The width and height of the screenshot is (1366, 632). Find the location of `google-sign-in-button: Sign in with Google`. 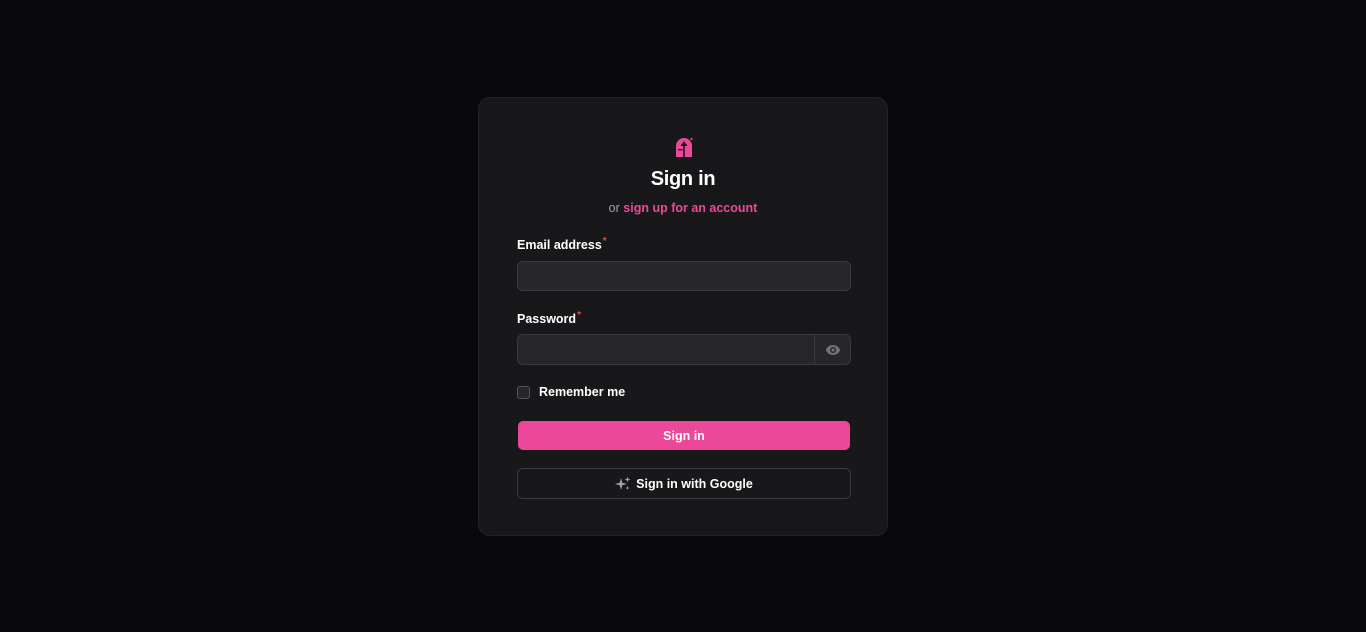

google-sign-in-button: Sign in with Google is located at coordinates (684, 483).